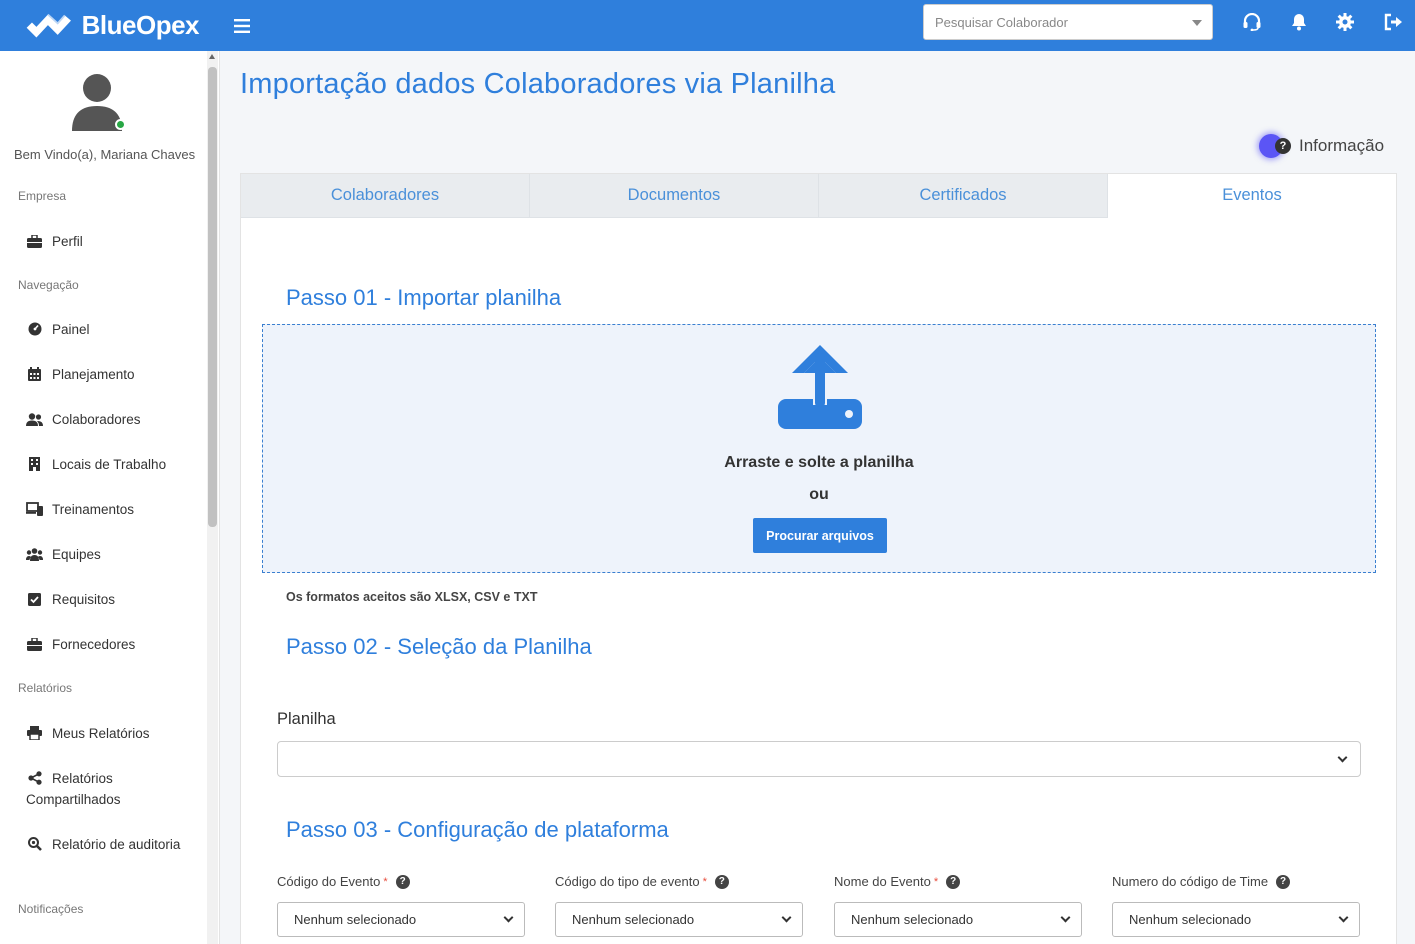 Image resolution: width=1415 pixels, height=944 pixels. What do you see at coordinates (101, 733) in the screenshot?
I see `sidebar-item-label: Meus Relatórios` at bounding box center [101, 733].